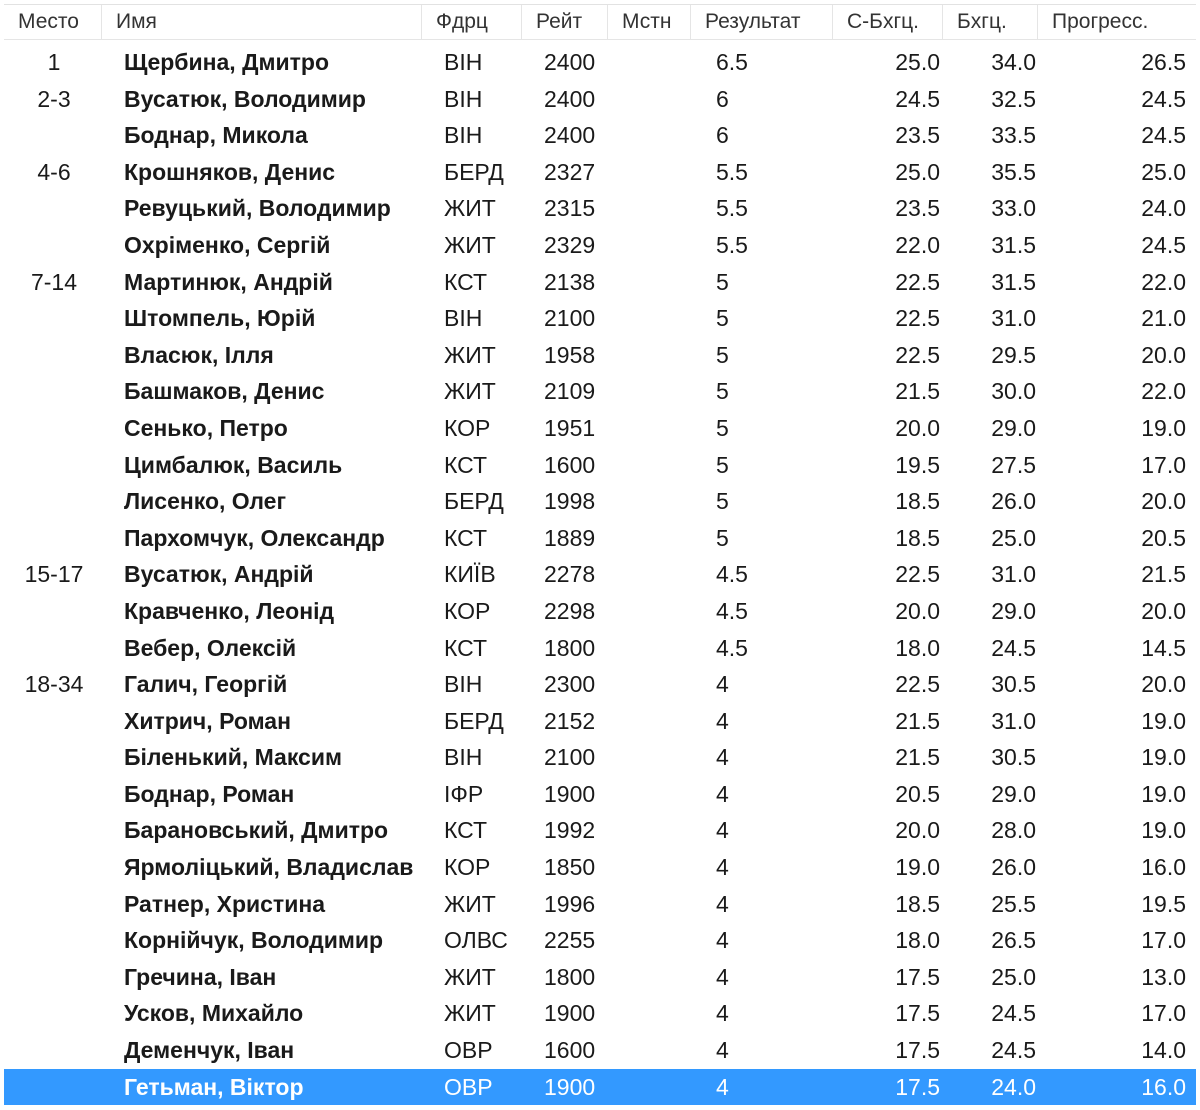  I want to click on player-name-cell: Башмаков, Денис, so click(224, 391).